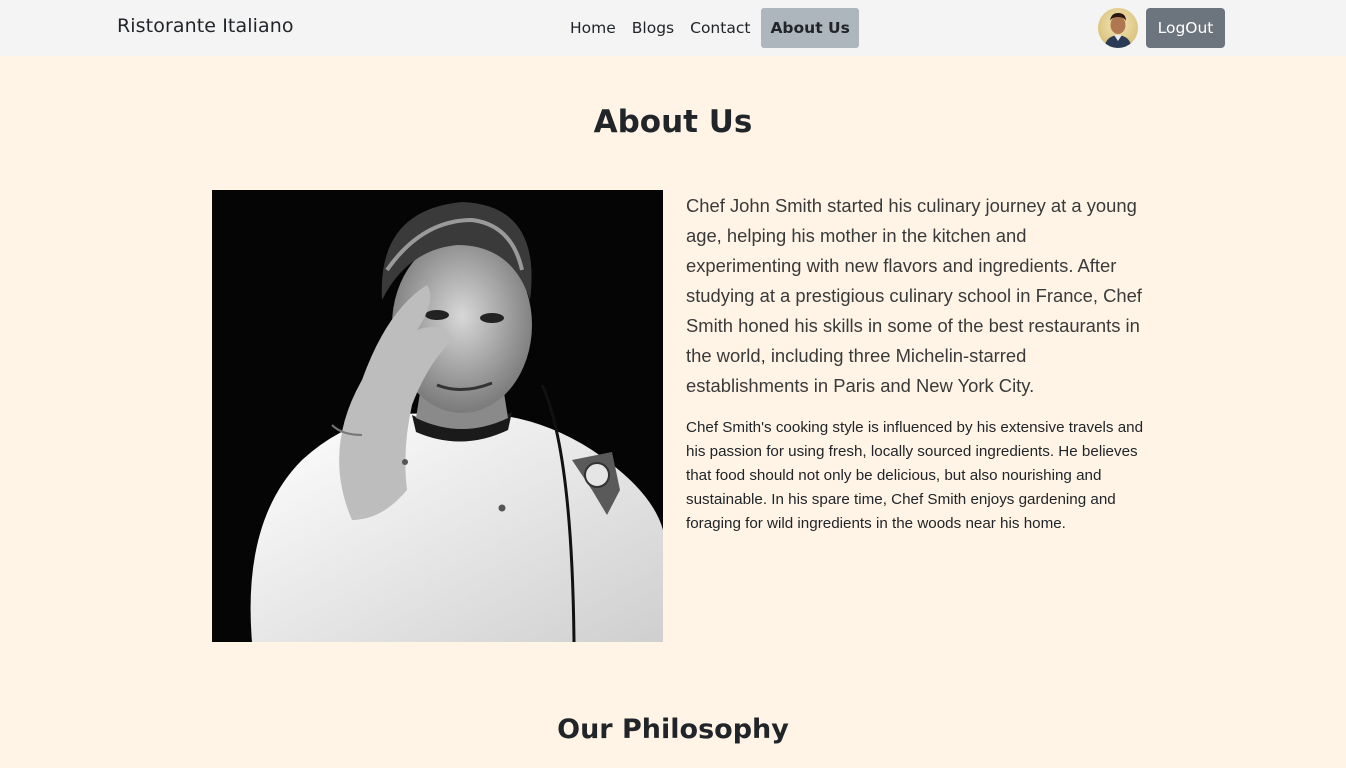 This screenshot has width=1346, height=768. Describe the element at coordinates (593, 28) in the screenshot. I see `nav-link-home: Home` at that location.